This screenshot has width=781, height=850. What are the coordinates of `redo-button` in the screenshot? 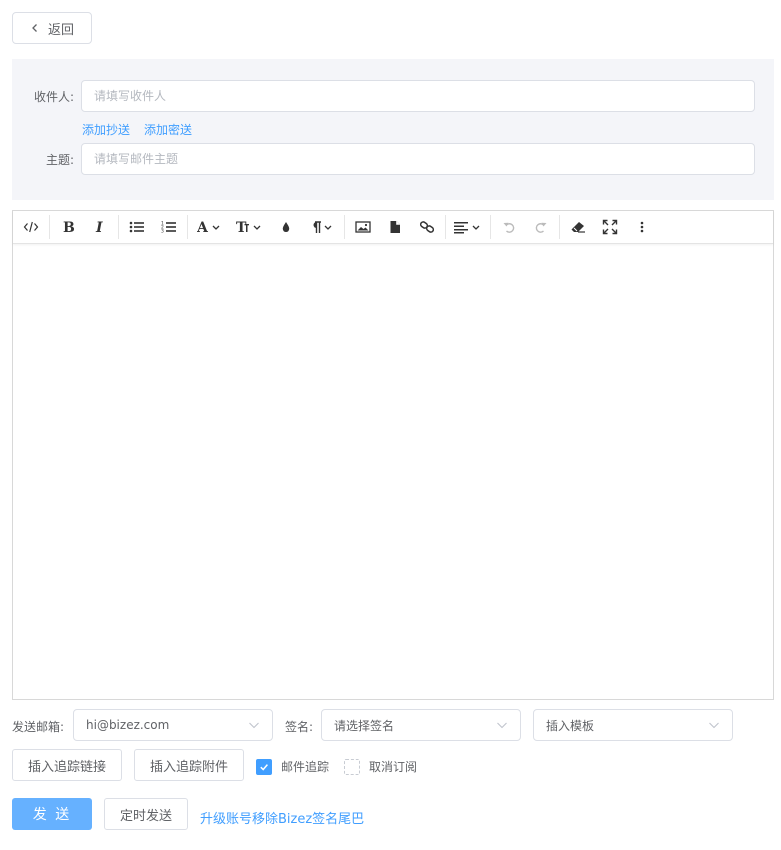 It's located at (541, 227).